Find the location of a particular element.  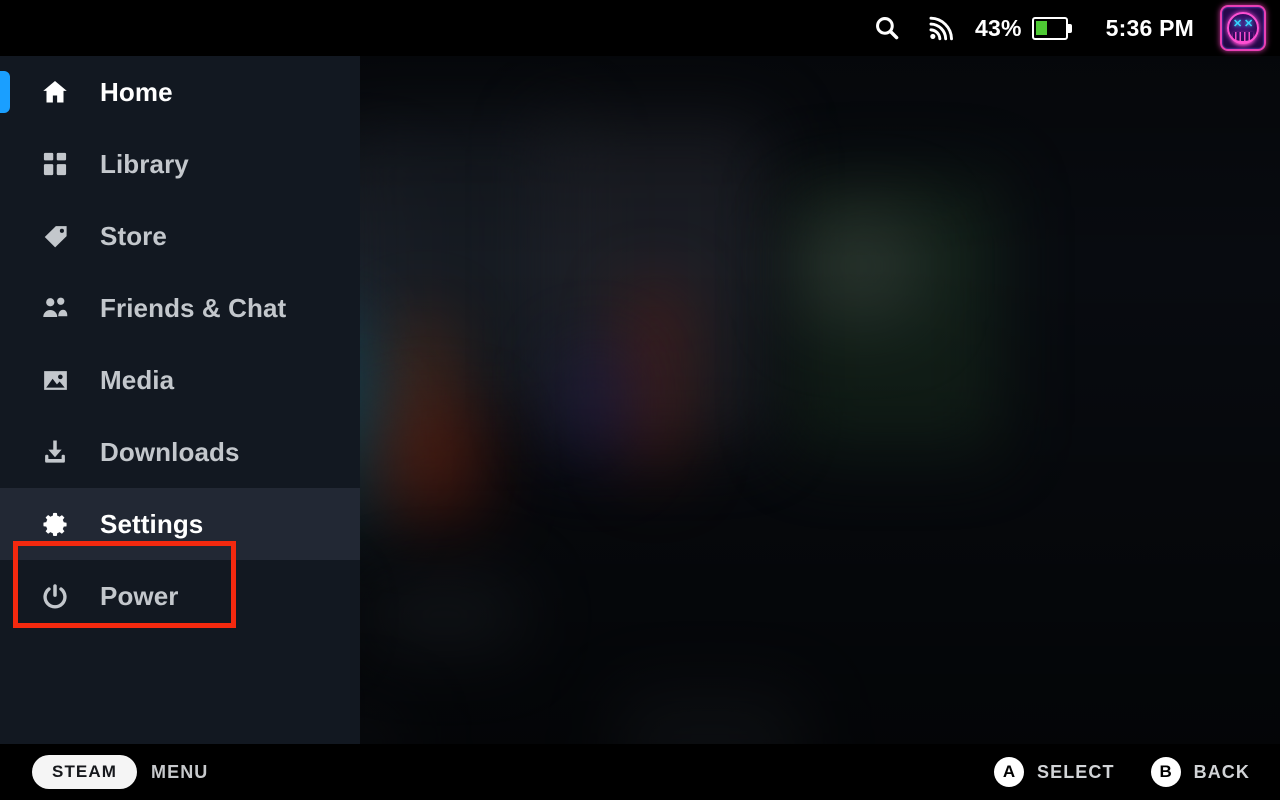

sidebar-item-downloads: Downloads is located at coordinates (180, 452).